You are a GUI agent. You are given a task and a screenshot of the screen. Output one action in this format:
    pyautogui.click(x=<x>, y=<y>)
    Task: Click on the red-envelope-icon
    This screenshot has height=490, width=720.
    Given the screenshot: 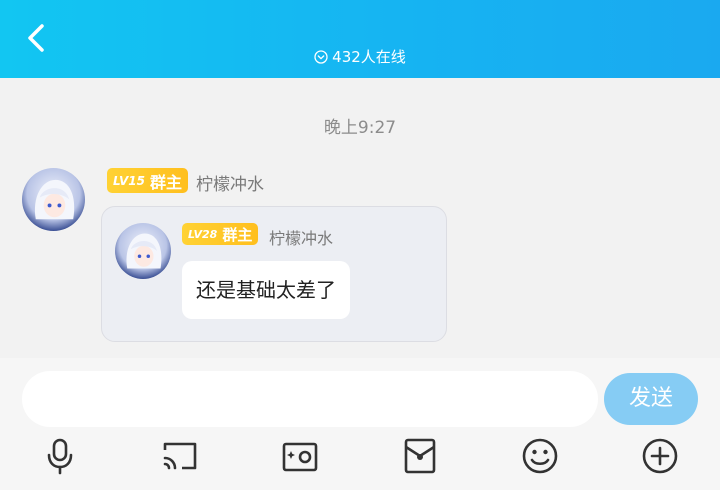 What is the action you would take?
    pyautogui.click(x=420, y=456)
    